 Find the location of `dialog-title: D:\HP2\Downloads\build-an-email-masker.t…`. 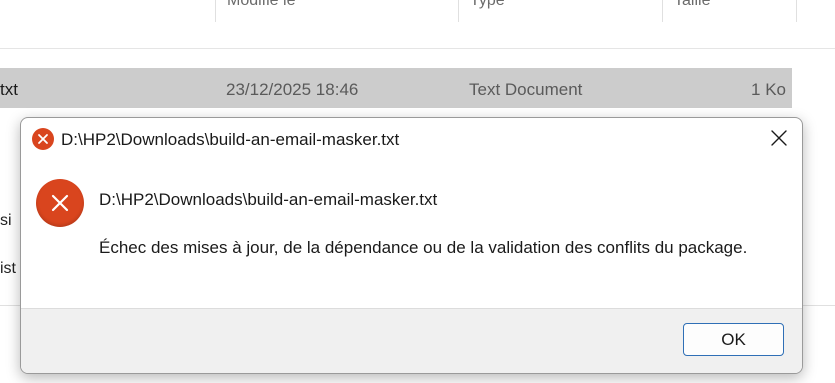

dialog-title: D:\HP2\Downloads\build-an-email-masker.t… is located at coordinates (230, 139).